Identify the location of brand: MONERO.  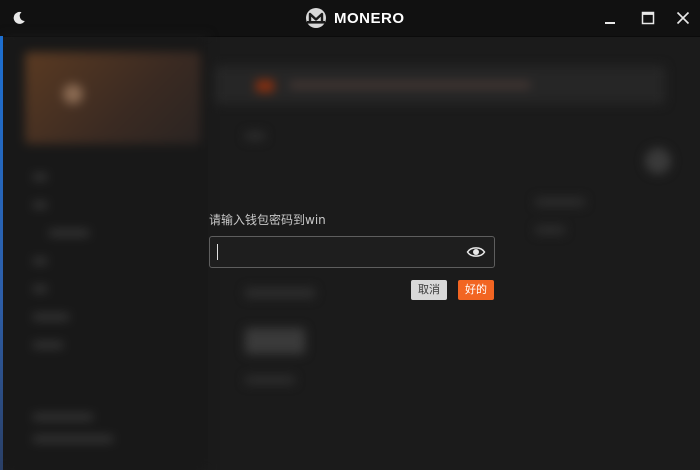
(355, 18).